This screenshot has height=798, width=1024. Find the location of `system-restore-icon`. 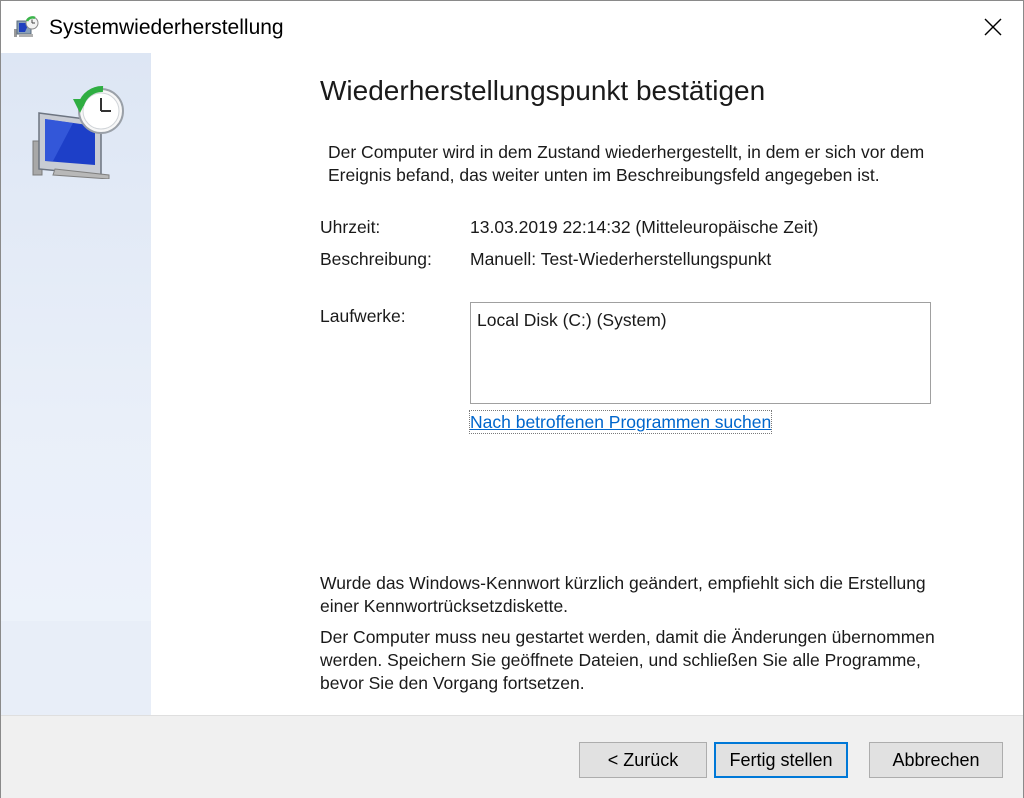

system-restore-icon is located at coordinates (26, 27).